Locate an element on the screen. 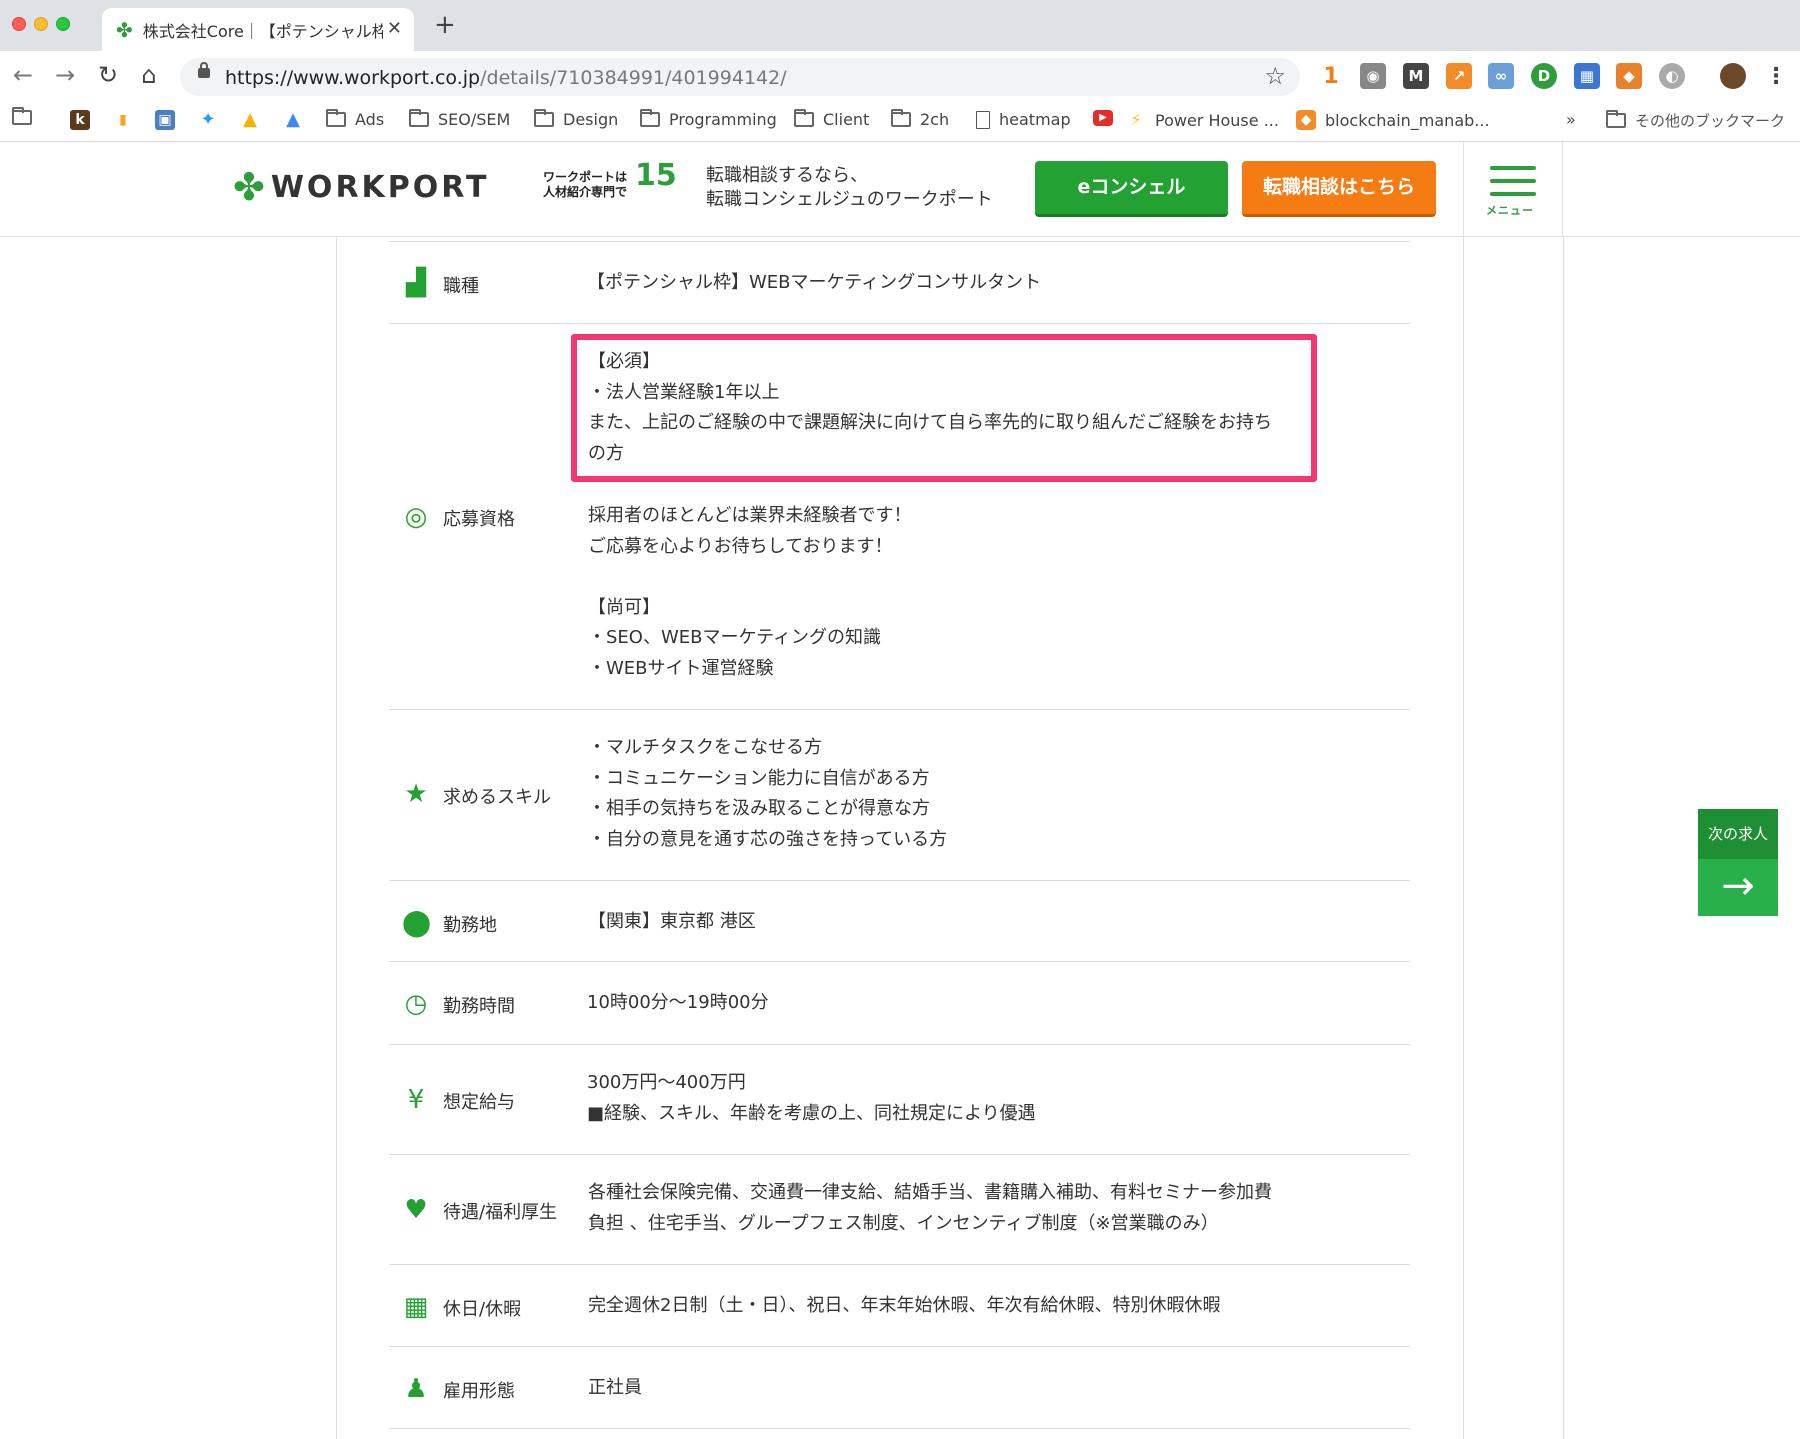 Image resolution: width=1800 pixels, height=1439 pixels. fox-extension-icon: ◆ is located at coordinates (1629, 76).